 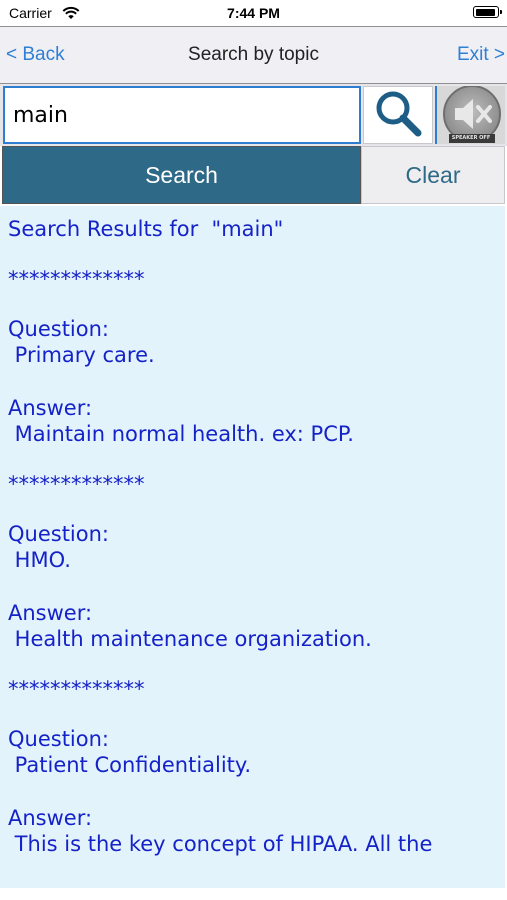 I want to click on results-header: Search Results for "main", so click(x=146, y=229).